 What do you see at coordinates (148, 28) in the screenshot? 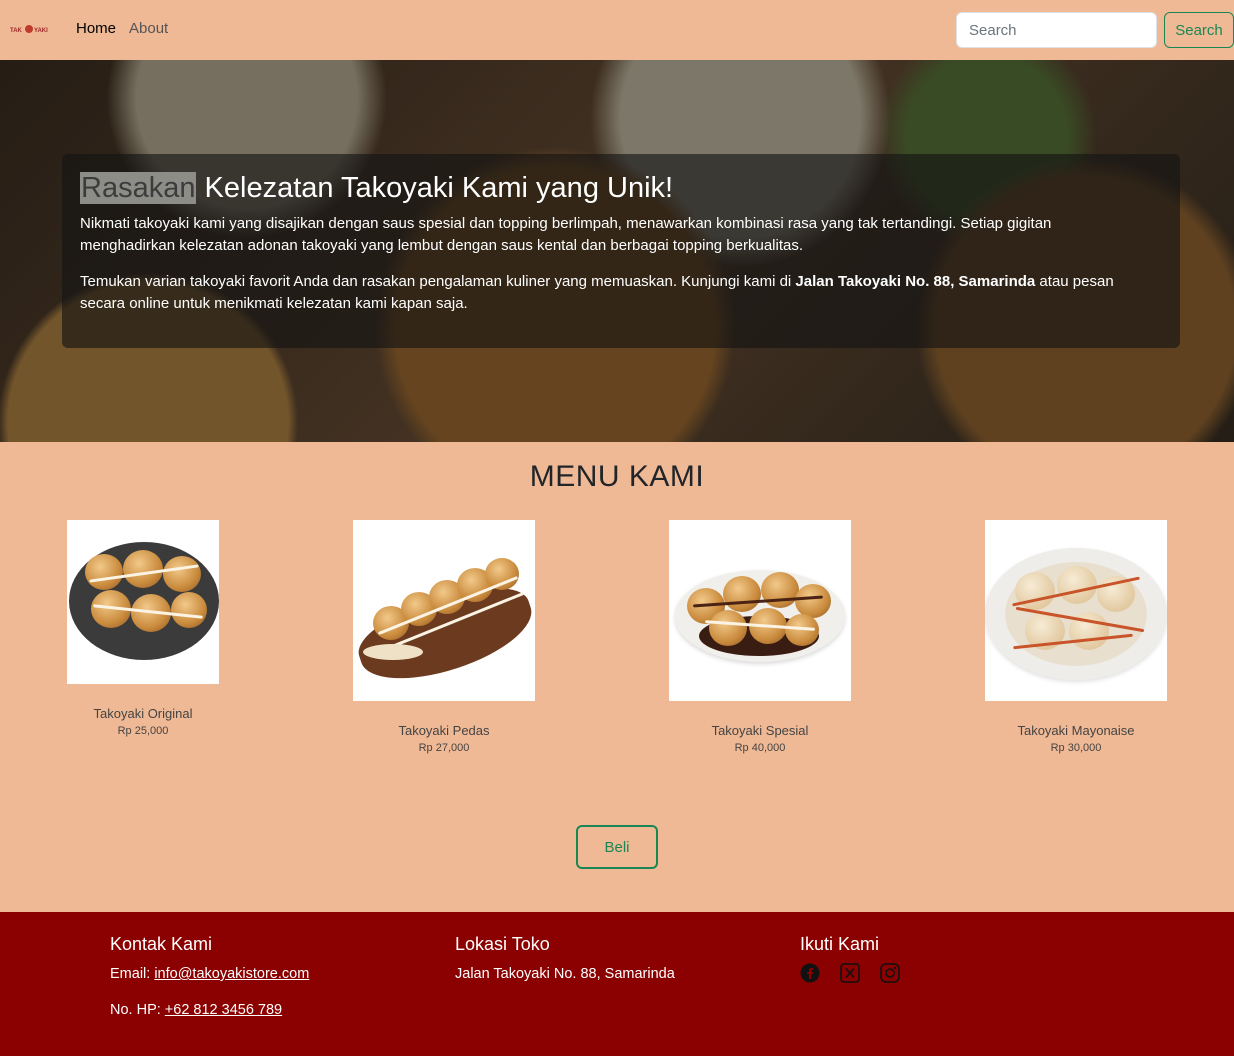
I see `nav-about-link: About` at bounding box center [148, 28].